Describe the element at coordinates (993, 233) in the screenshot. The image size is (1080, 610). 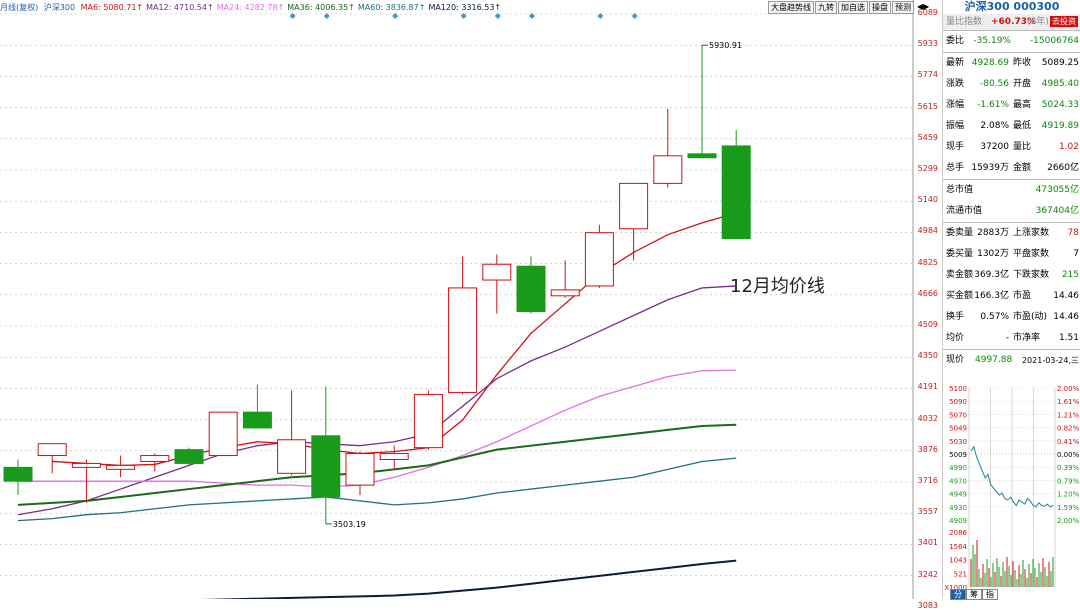
I see `flow-row-value: 2883万` at that location.